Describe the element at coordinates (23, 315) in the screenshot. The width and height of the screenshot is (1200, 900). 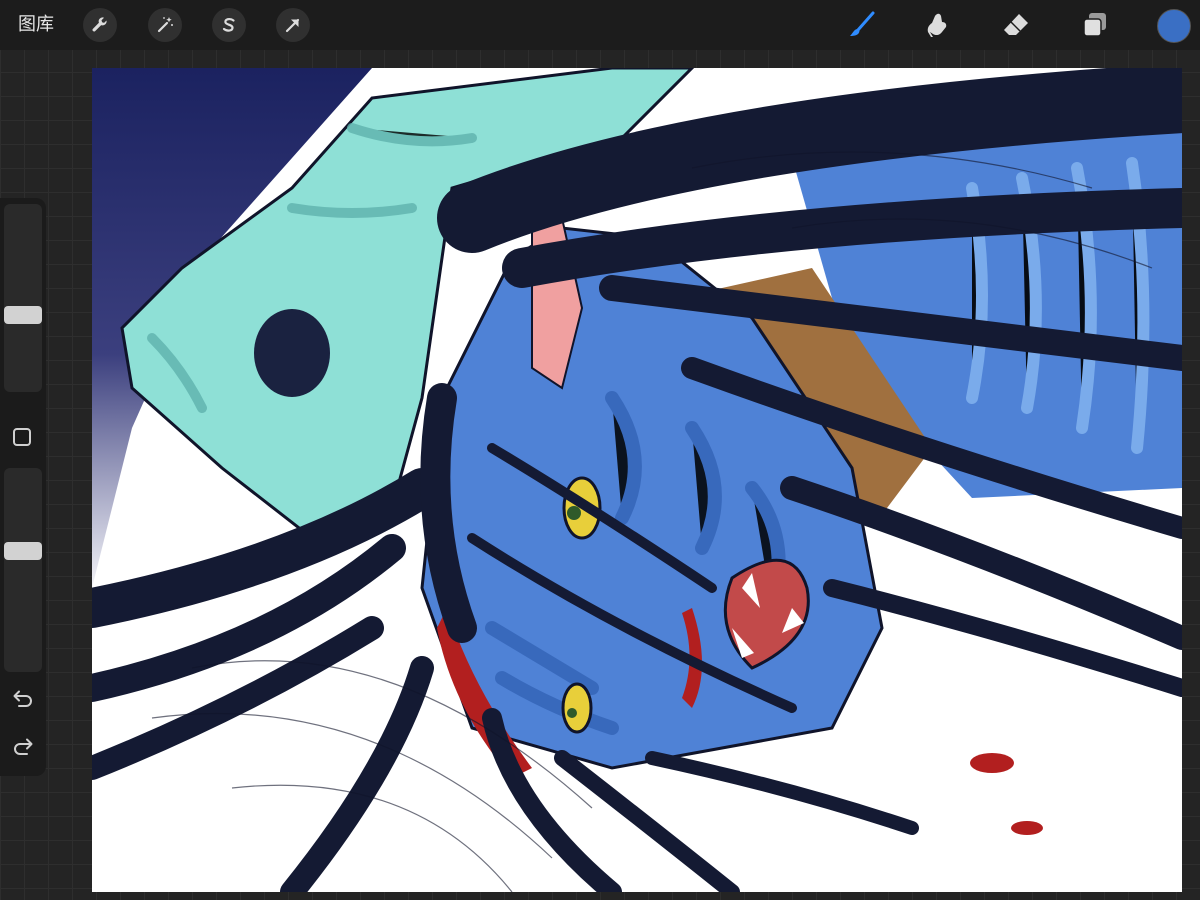
I see `brush-size-thumb` at that location.